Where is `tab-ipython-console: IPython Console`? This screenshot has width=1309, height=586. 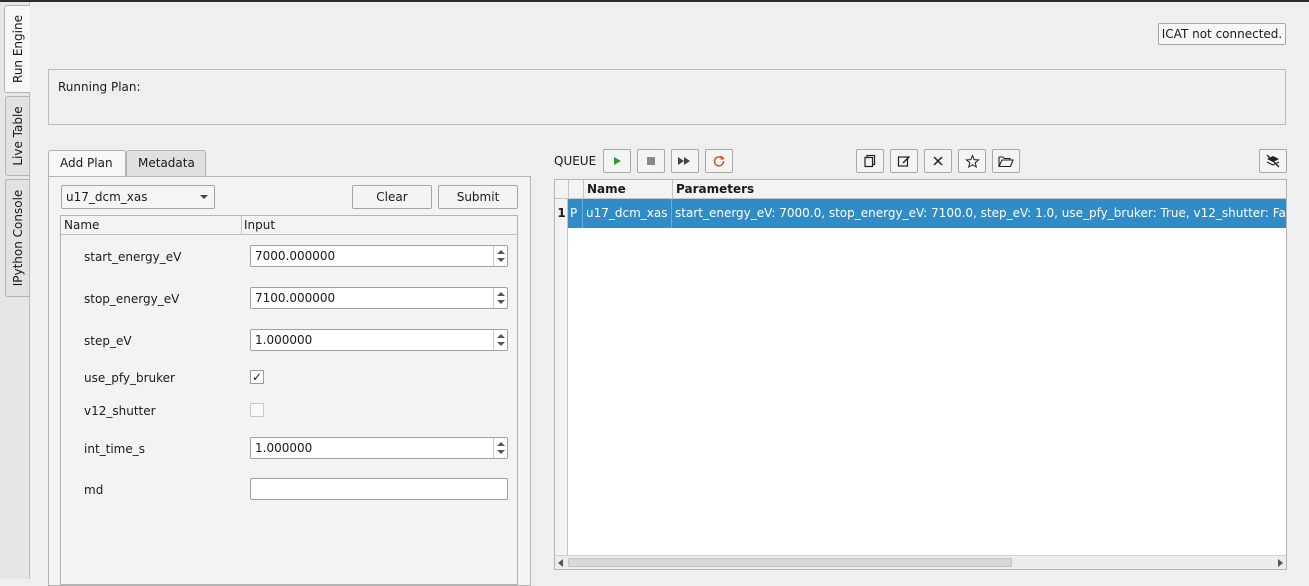 tab-ipython-console: IPython Console is located at coordinates (17, 238).